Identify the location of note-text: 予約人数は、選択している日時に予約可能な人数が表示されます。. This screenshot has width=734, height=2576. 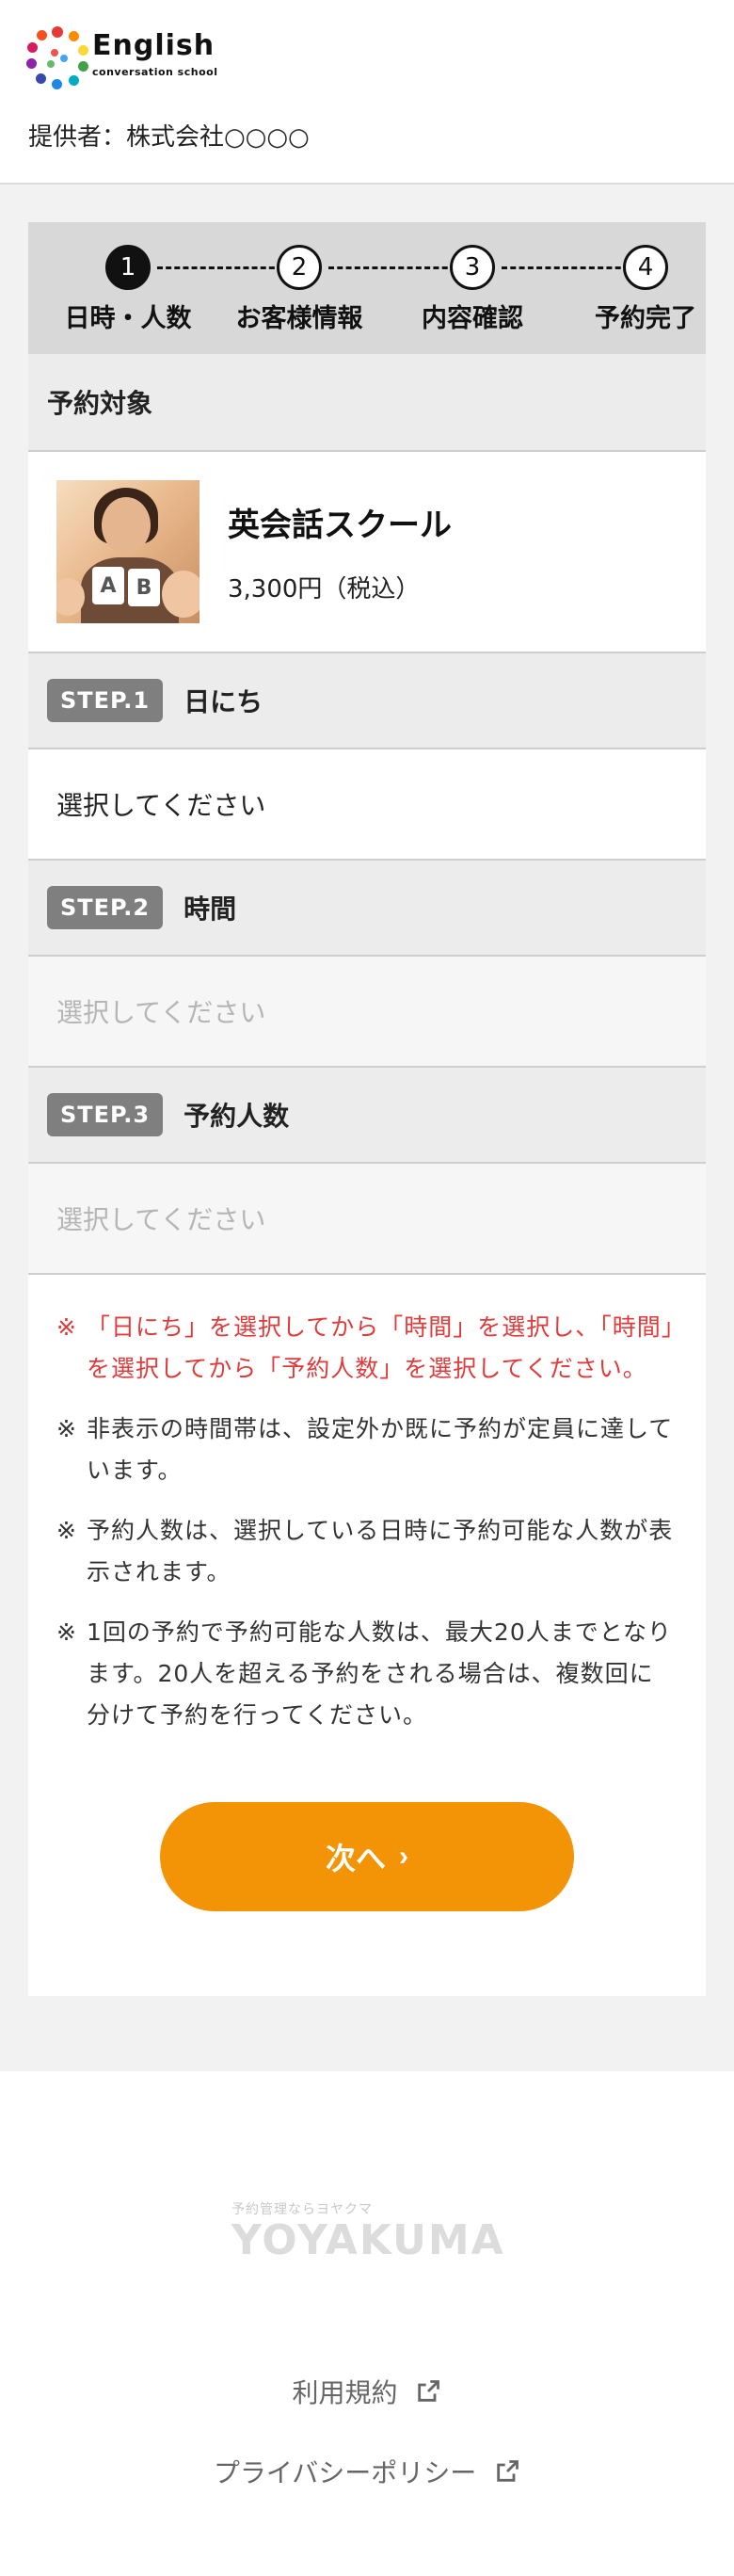
(380, 1551).